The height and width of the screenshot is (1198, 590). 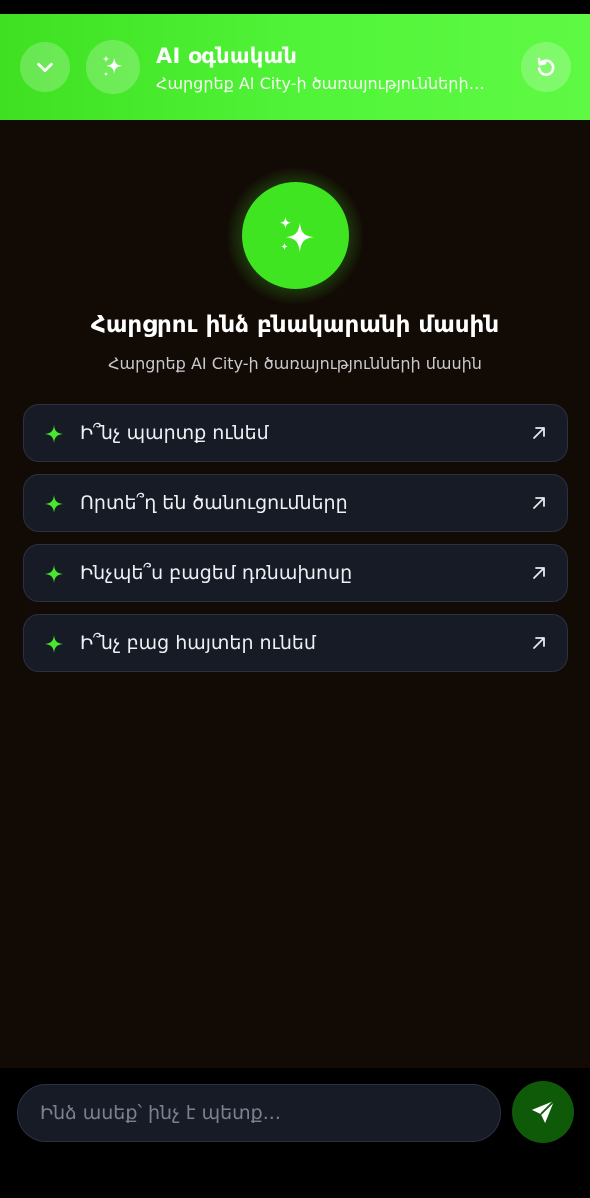 I want to click on suggestion-chip: Որտե՞ղ են ծանուցումները, so click(x=295, y=503).